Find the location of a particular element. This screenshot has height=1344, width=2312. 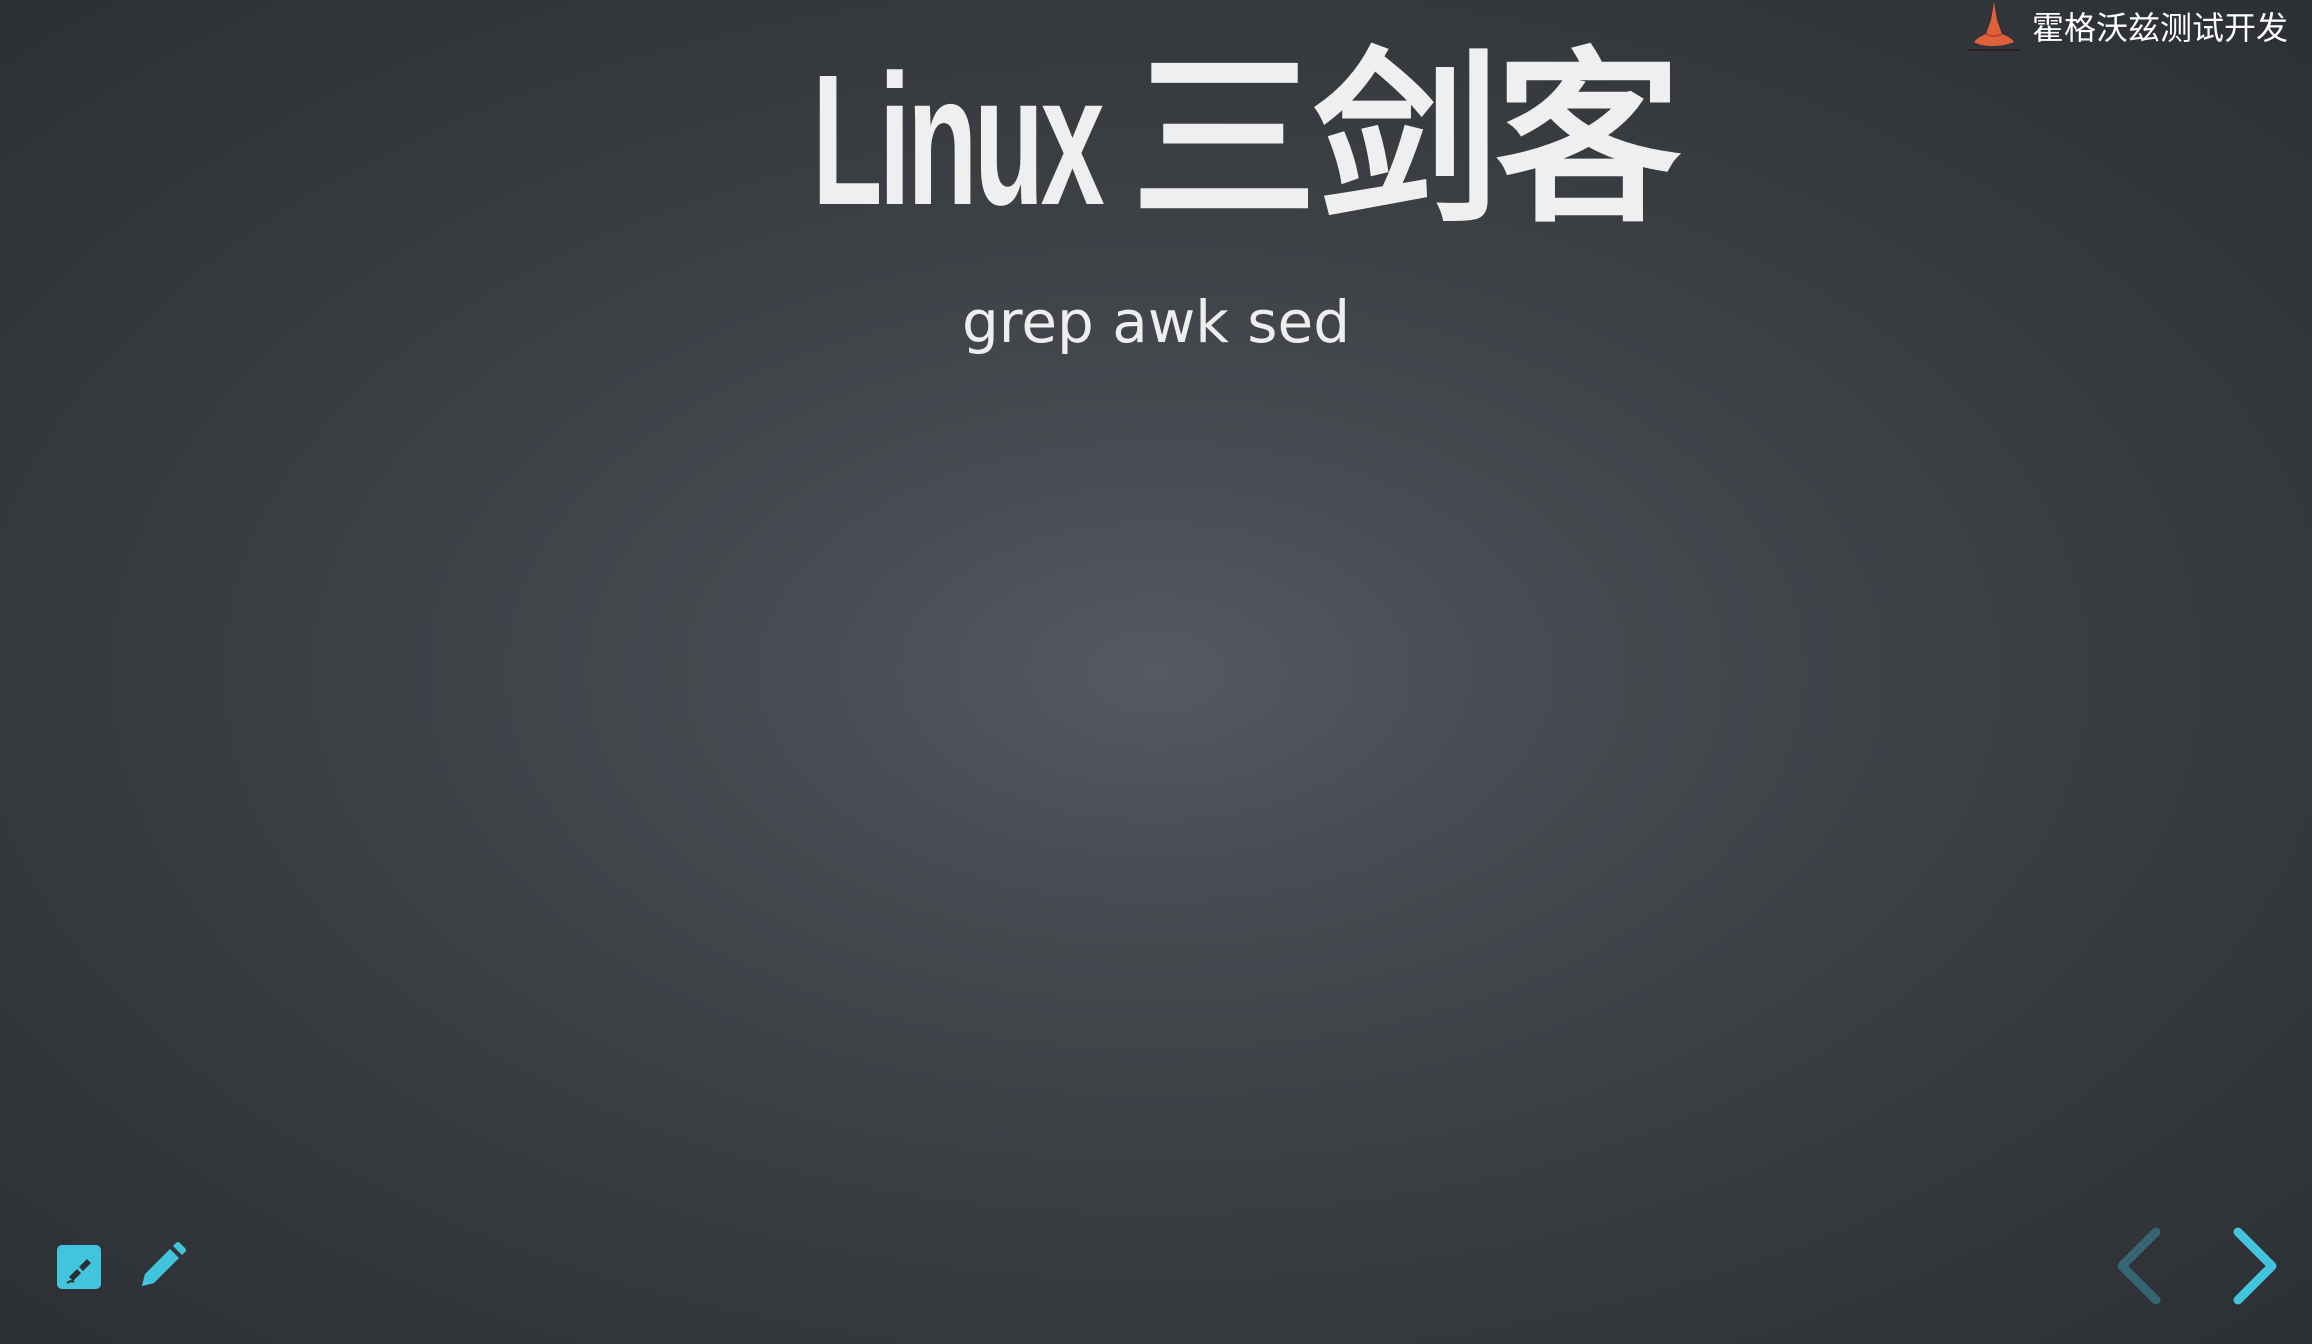

pen-icon is located at coordinates (161, 1269).